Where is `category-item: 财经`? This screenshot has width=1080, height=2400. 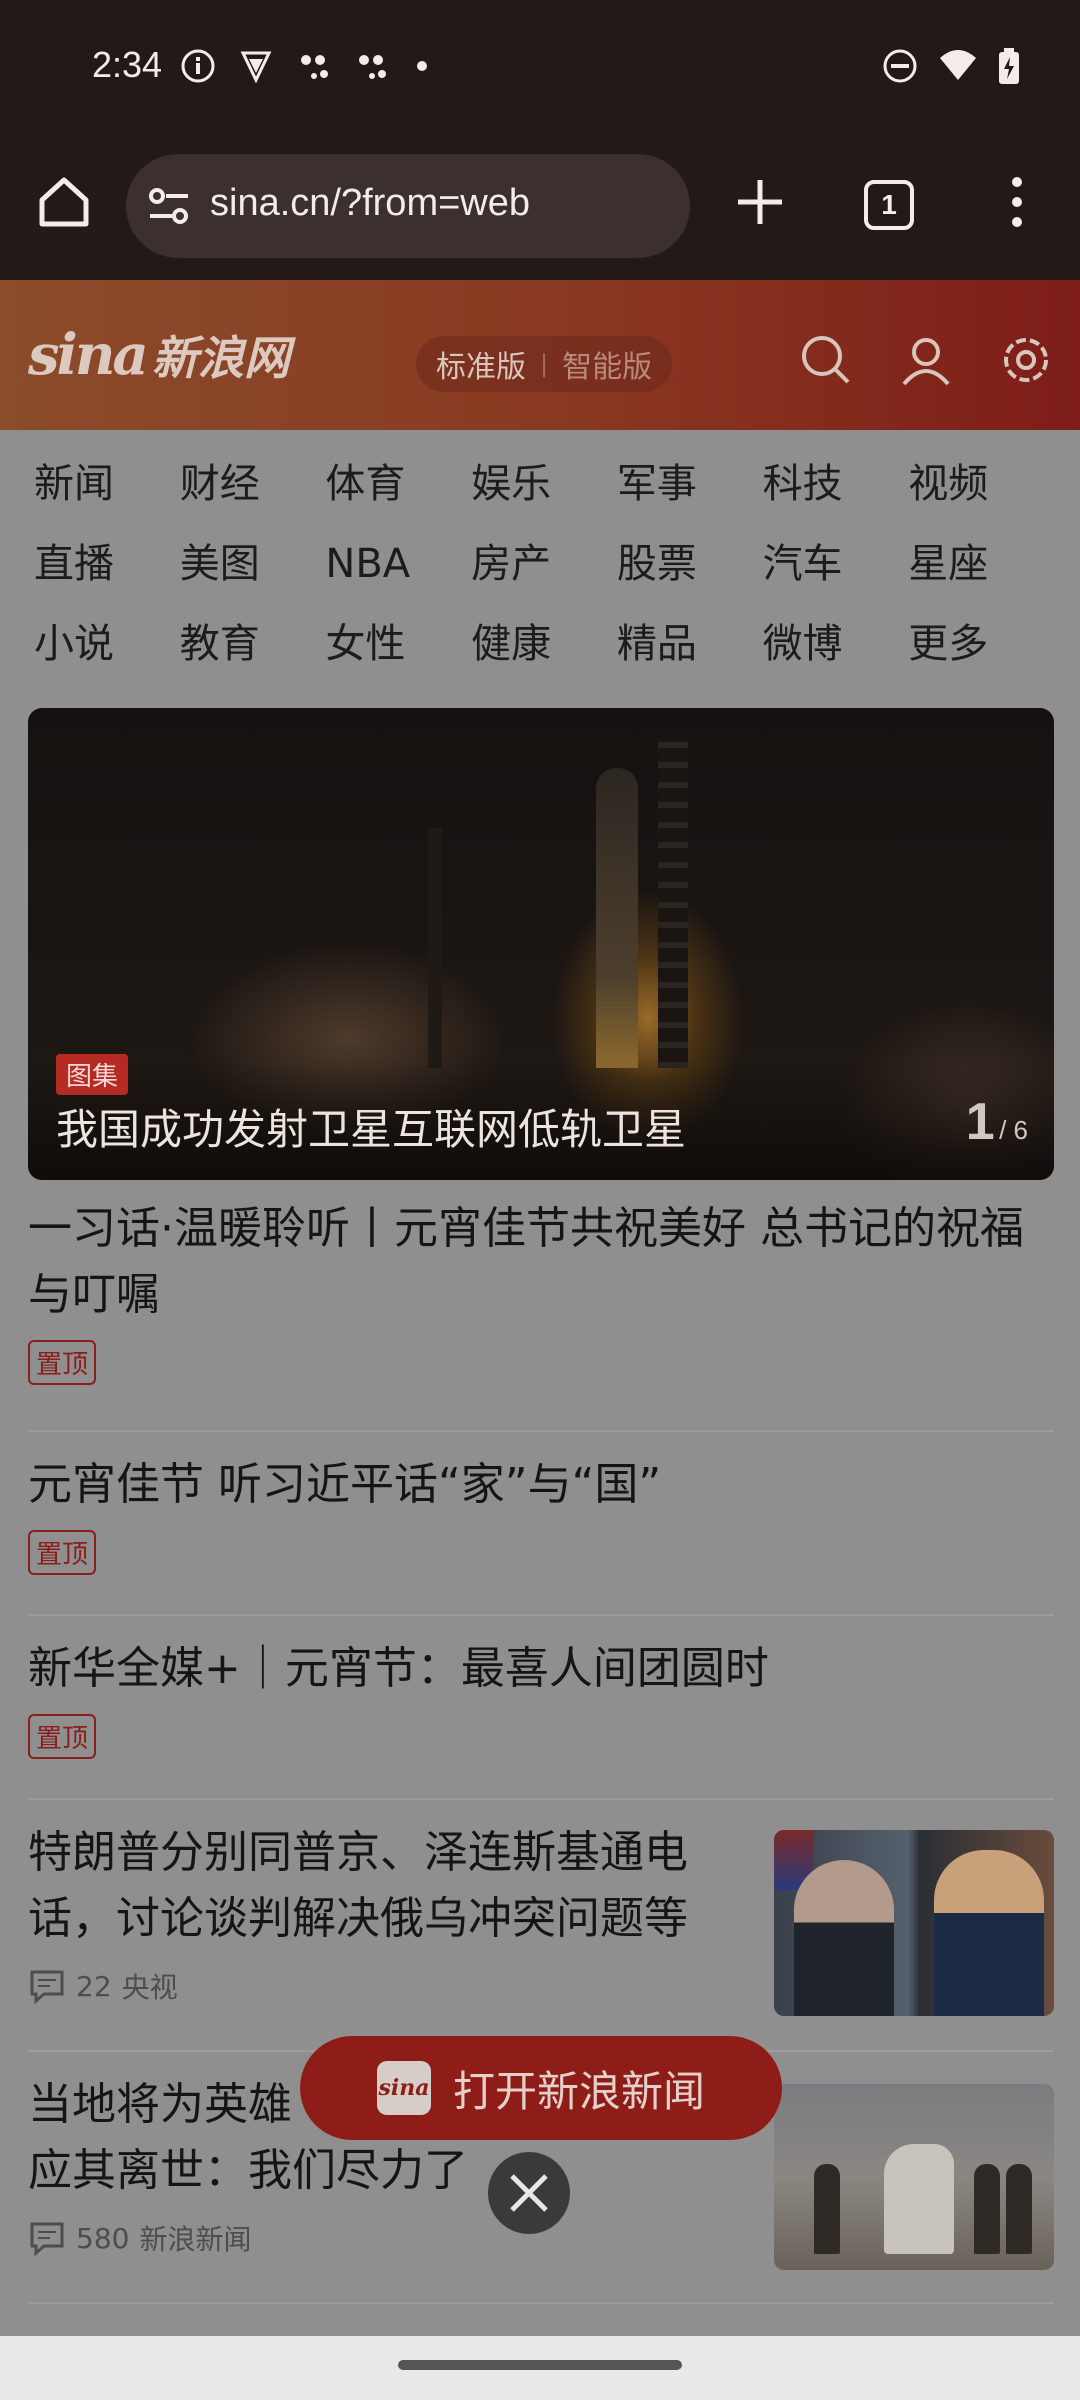
category-item: 财经 is located at coordinates (253, 484).